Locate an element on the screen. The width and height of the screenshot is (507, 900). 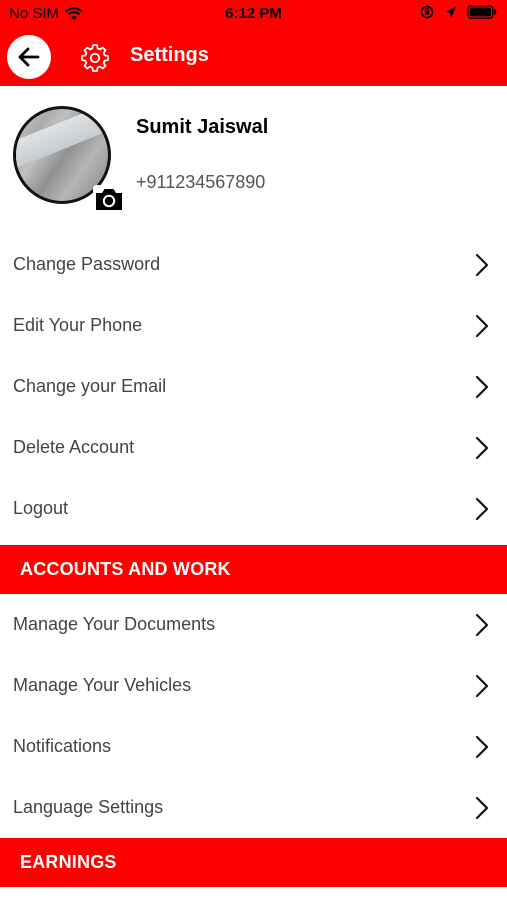
menu-item-label: Manage Your Vehicles is located at coordinates (102, 685).